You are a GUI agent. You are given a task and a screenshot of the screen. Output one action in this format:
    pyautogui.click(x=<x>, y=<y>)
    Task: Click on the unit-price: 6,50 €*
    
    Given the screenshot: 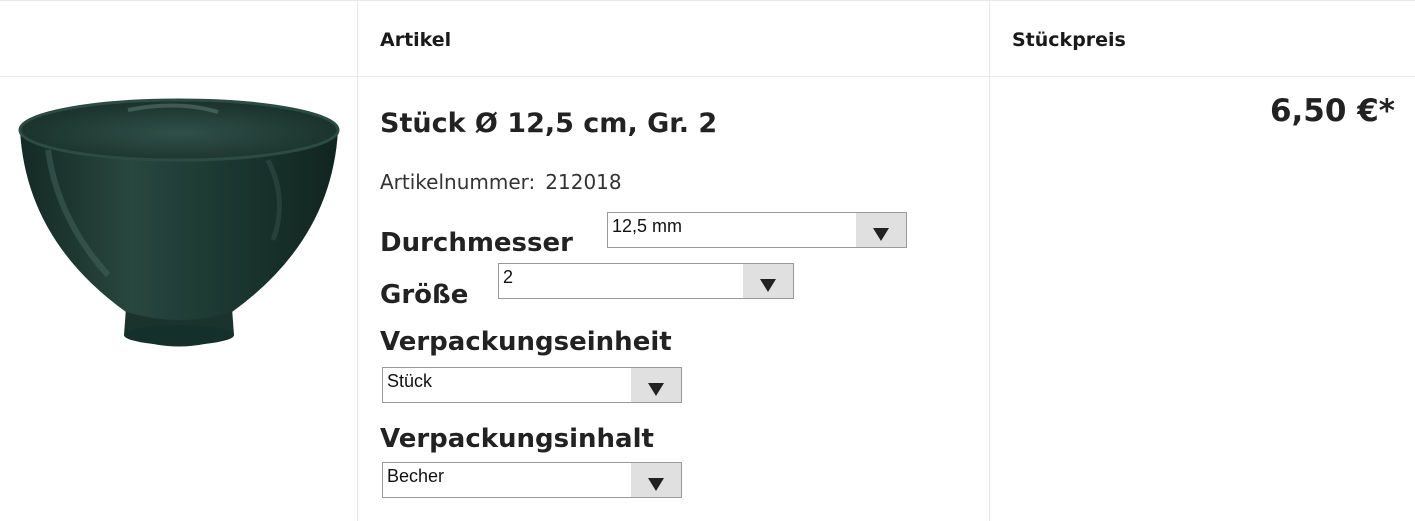 What is the action you would take?
    pyautogui.click(x=1332, y=111)
    